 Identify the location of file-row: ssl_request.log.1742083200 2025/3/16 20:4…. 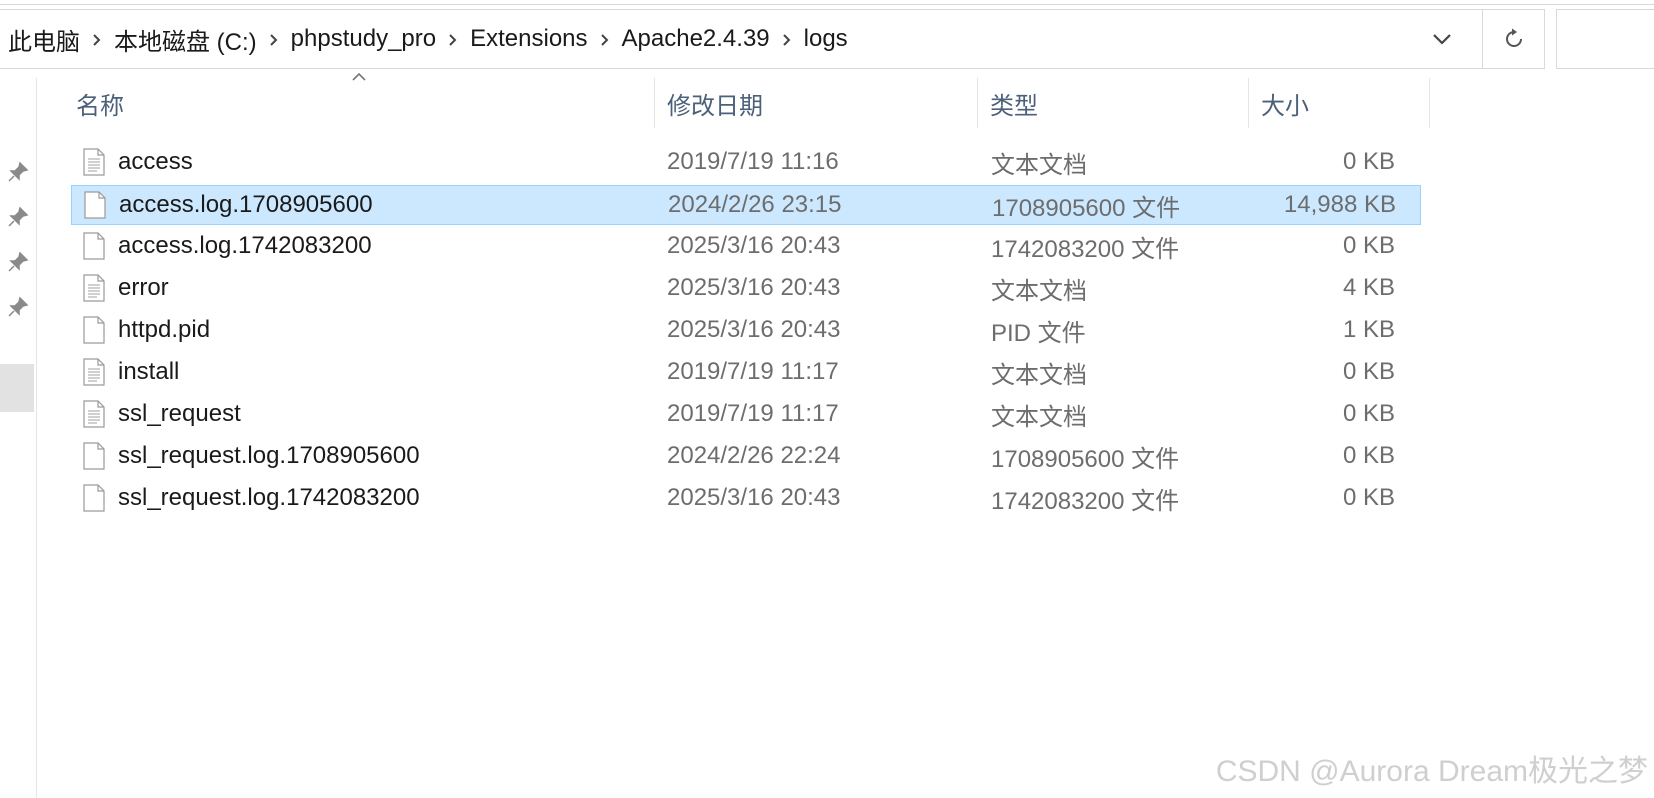
(746, 499).